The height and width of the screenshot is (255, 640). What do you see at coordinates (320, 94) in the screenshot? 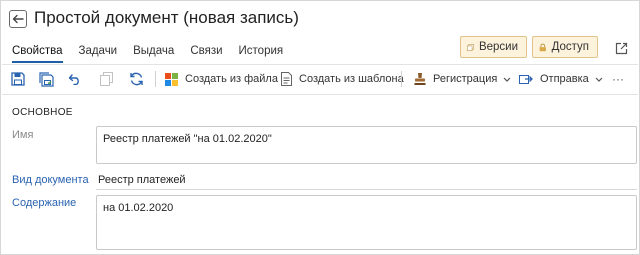
I see `toolbar-divider` at bounding box center [320, 94].